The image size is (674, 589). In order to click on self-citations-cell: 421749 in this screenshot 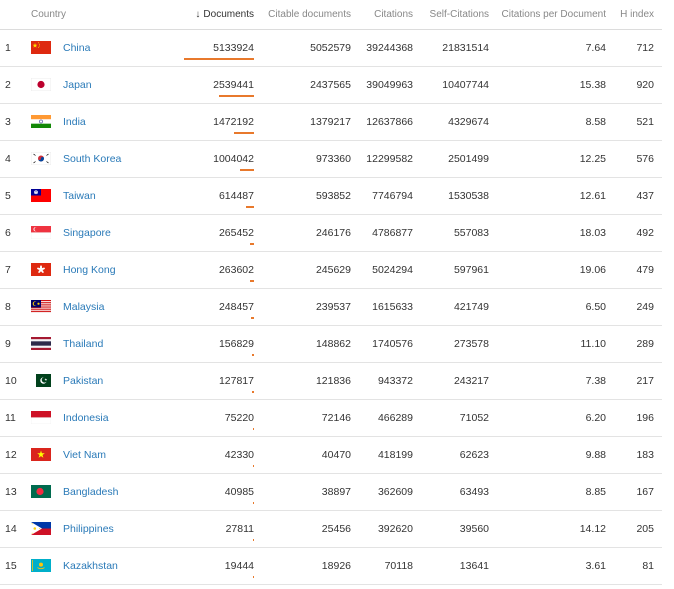, I will do `click(471, 307)`.